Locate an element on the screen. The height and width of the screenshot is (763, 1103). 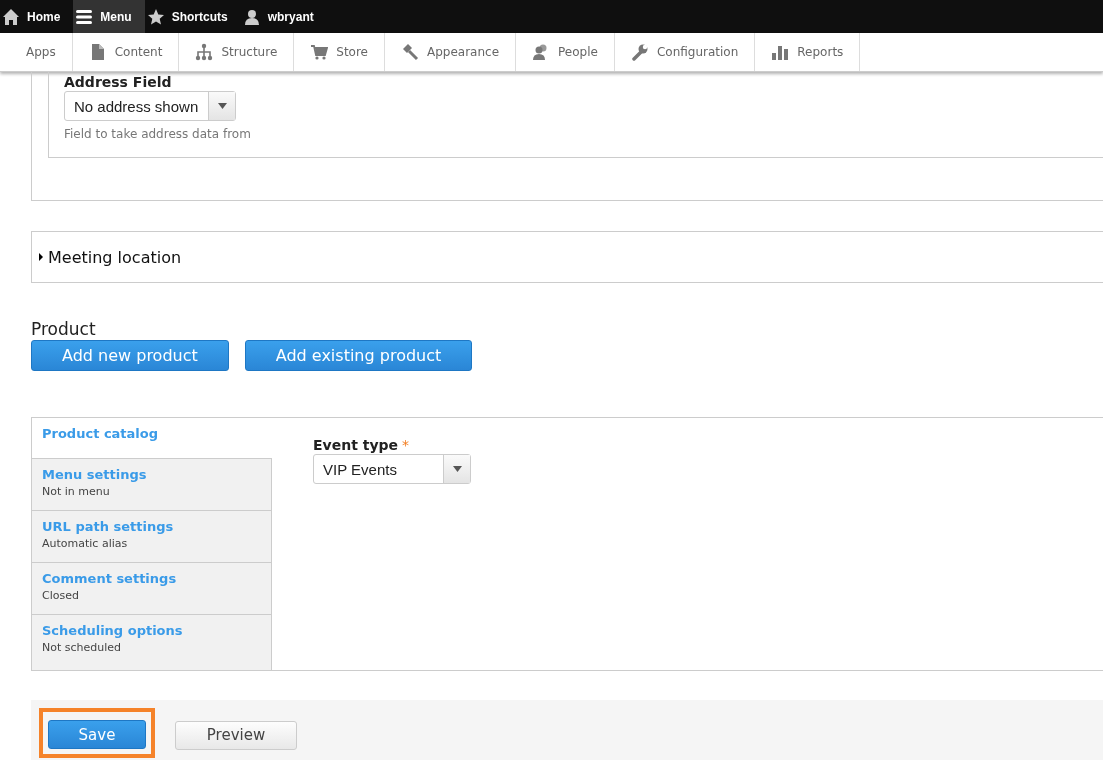
field-description: Field to take address data from is located at coordinates (157, 134).